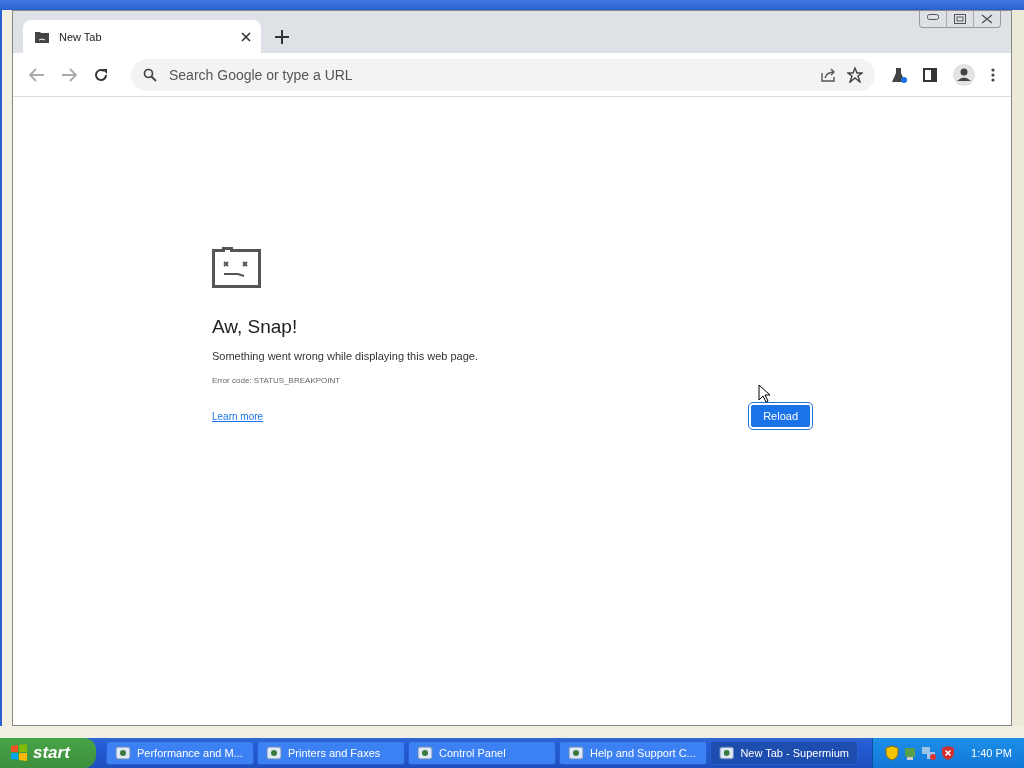  I want to click on learn-more-link: Learn more, so click(238, 416).